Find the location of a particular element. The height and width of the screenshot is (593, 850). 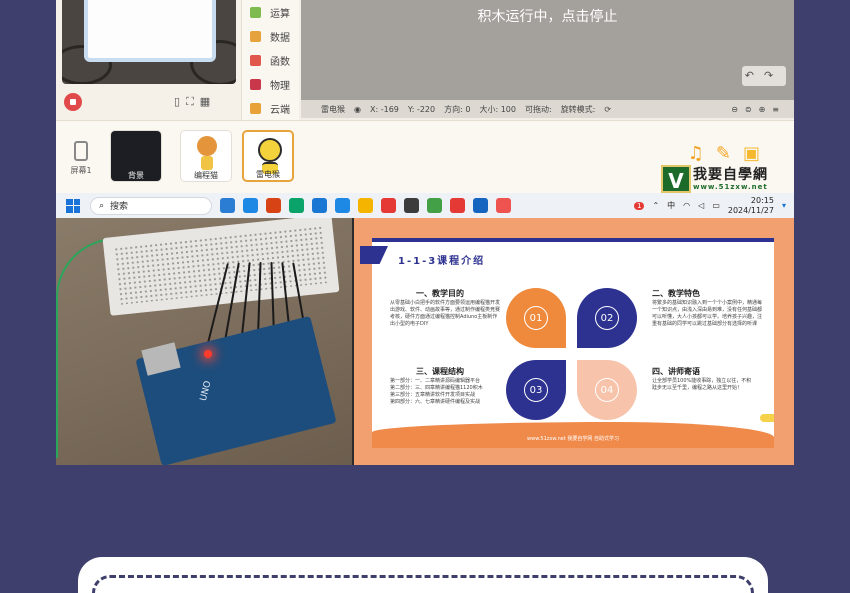

category-item: 数据 is located at coordinates (270, 36).